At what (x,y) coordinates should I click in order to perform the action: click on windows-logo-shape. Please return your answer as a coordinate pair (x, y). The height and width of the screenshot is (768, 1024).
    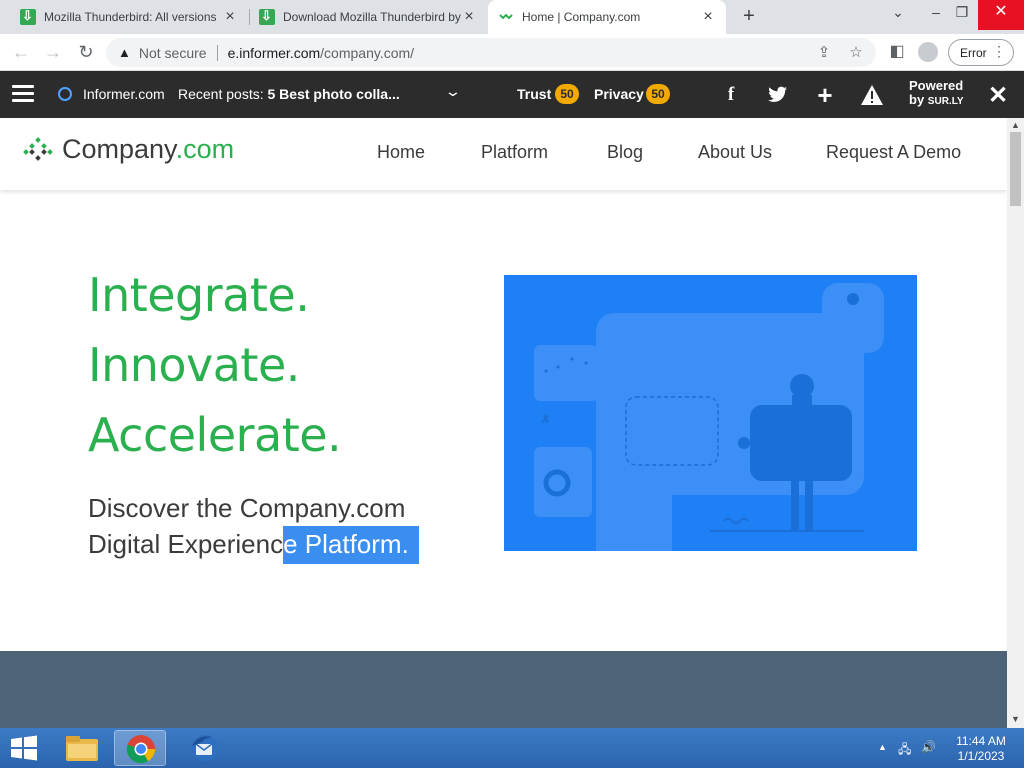
    Looking at the image, I should click on (24, 748).